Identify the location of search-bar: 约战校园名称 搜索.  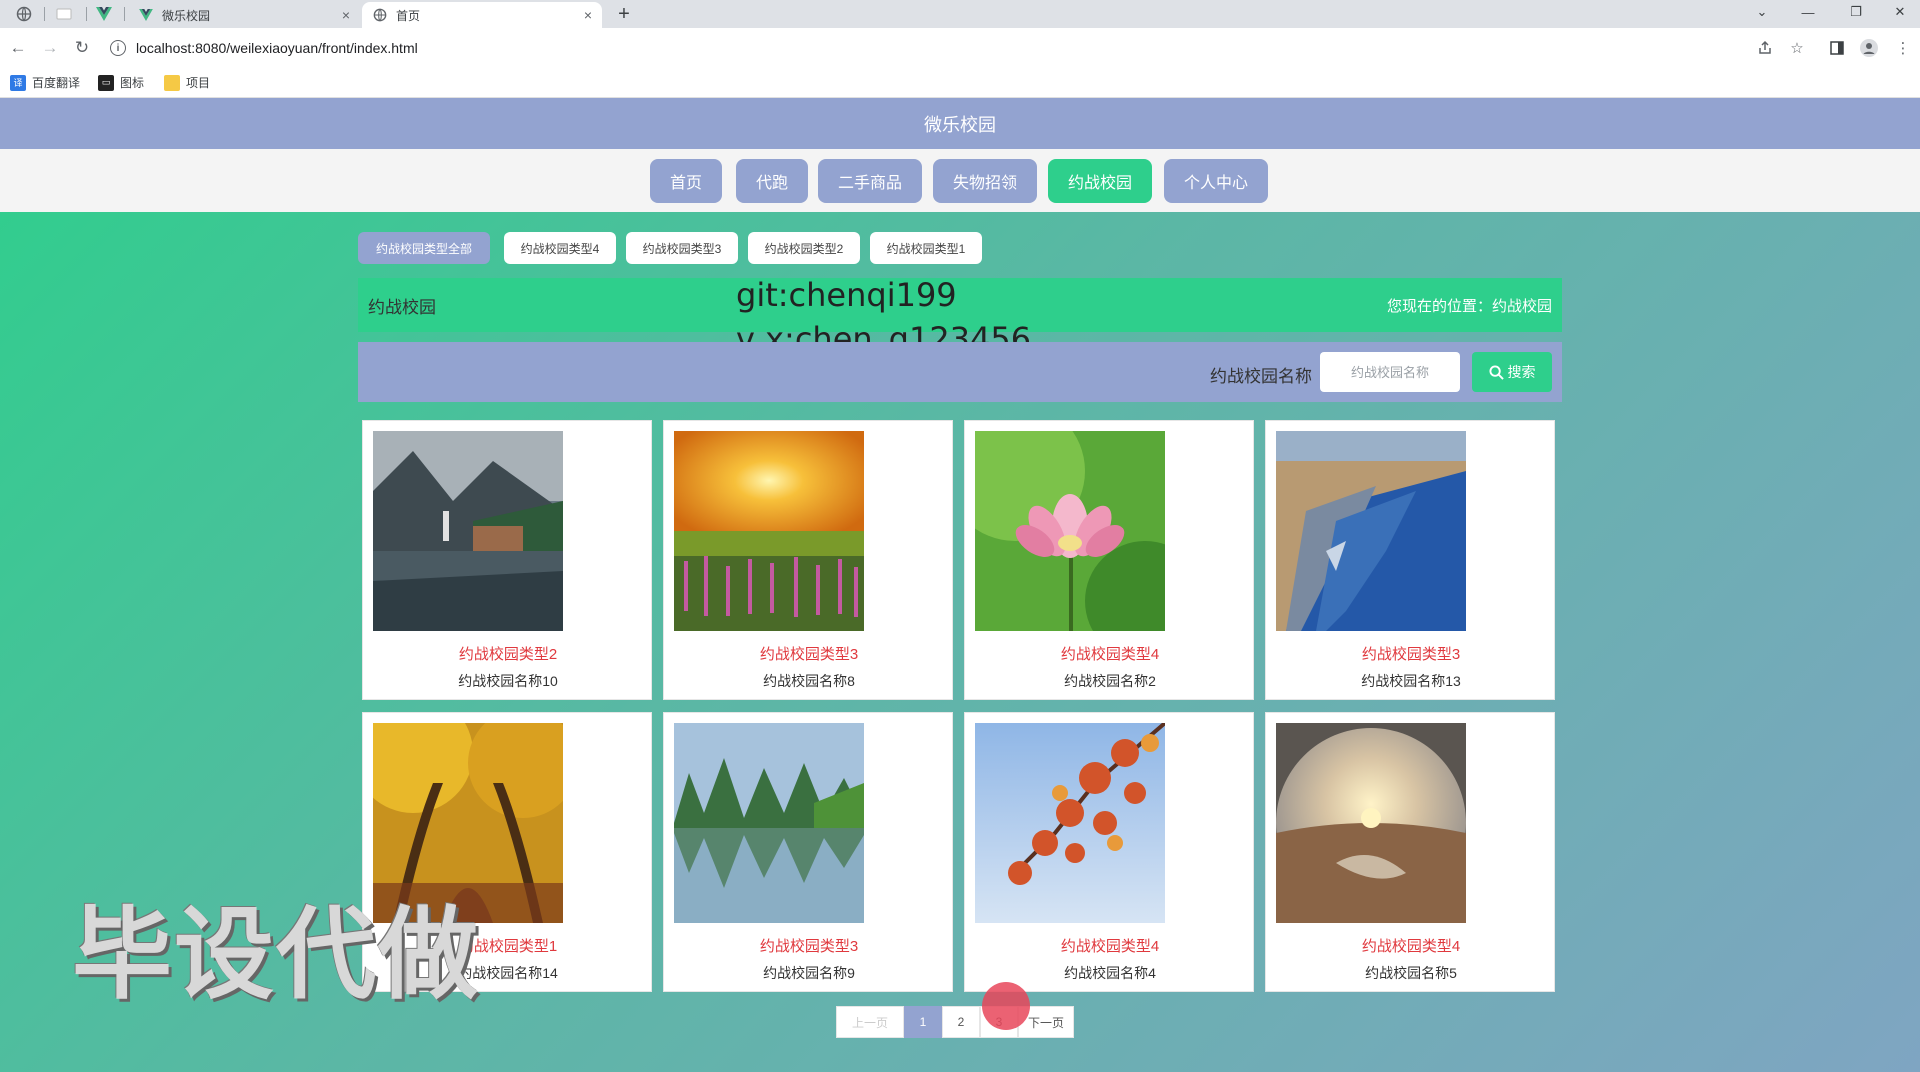
(960, 372).